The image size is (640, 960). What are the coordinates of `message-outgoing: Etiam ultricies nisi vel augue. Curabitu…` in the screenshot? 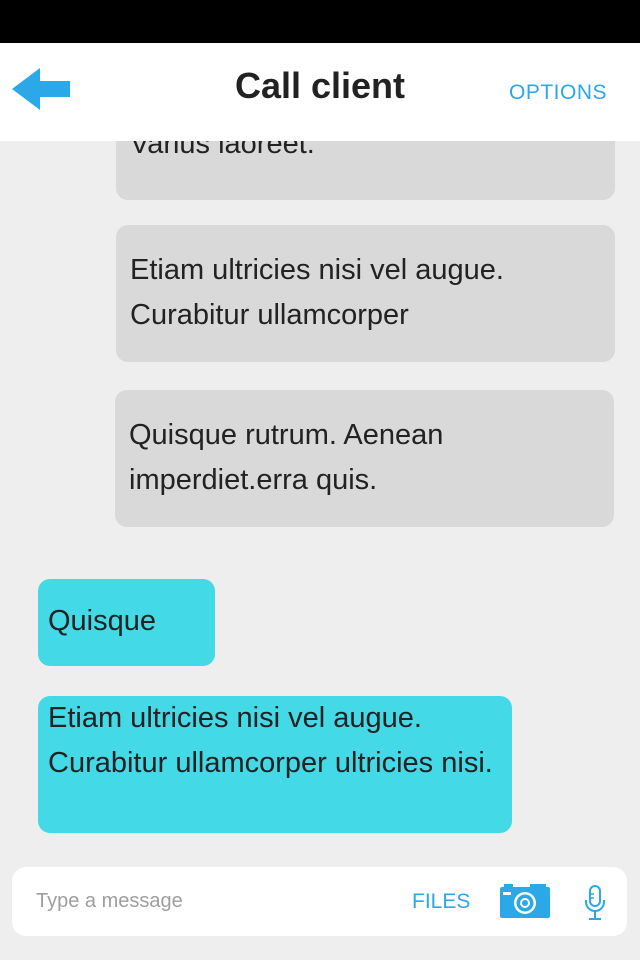 It's located at (275, 764).